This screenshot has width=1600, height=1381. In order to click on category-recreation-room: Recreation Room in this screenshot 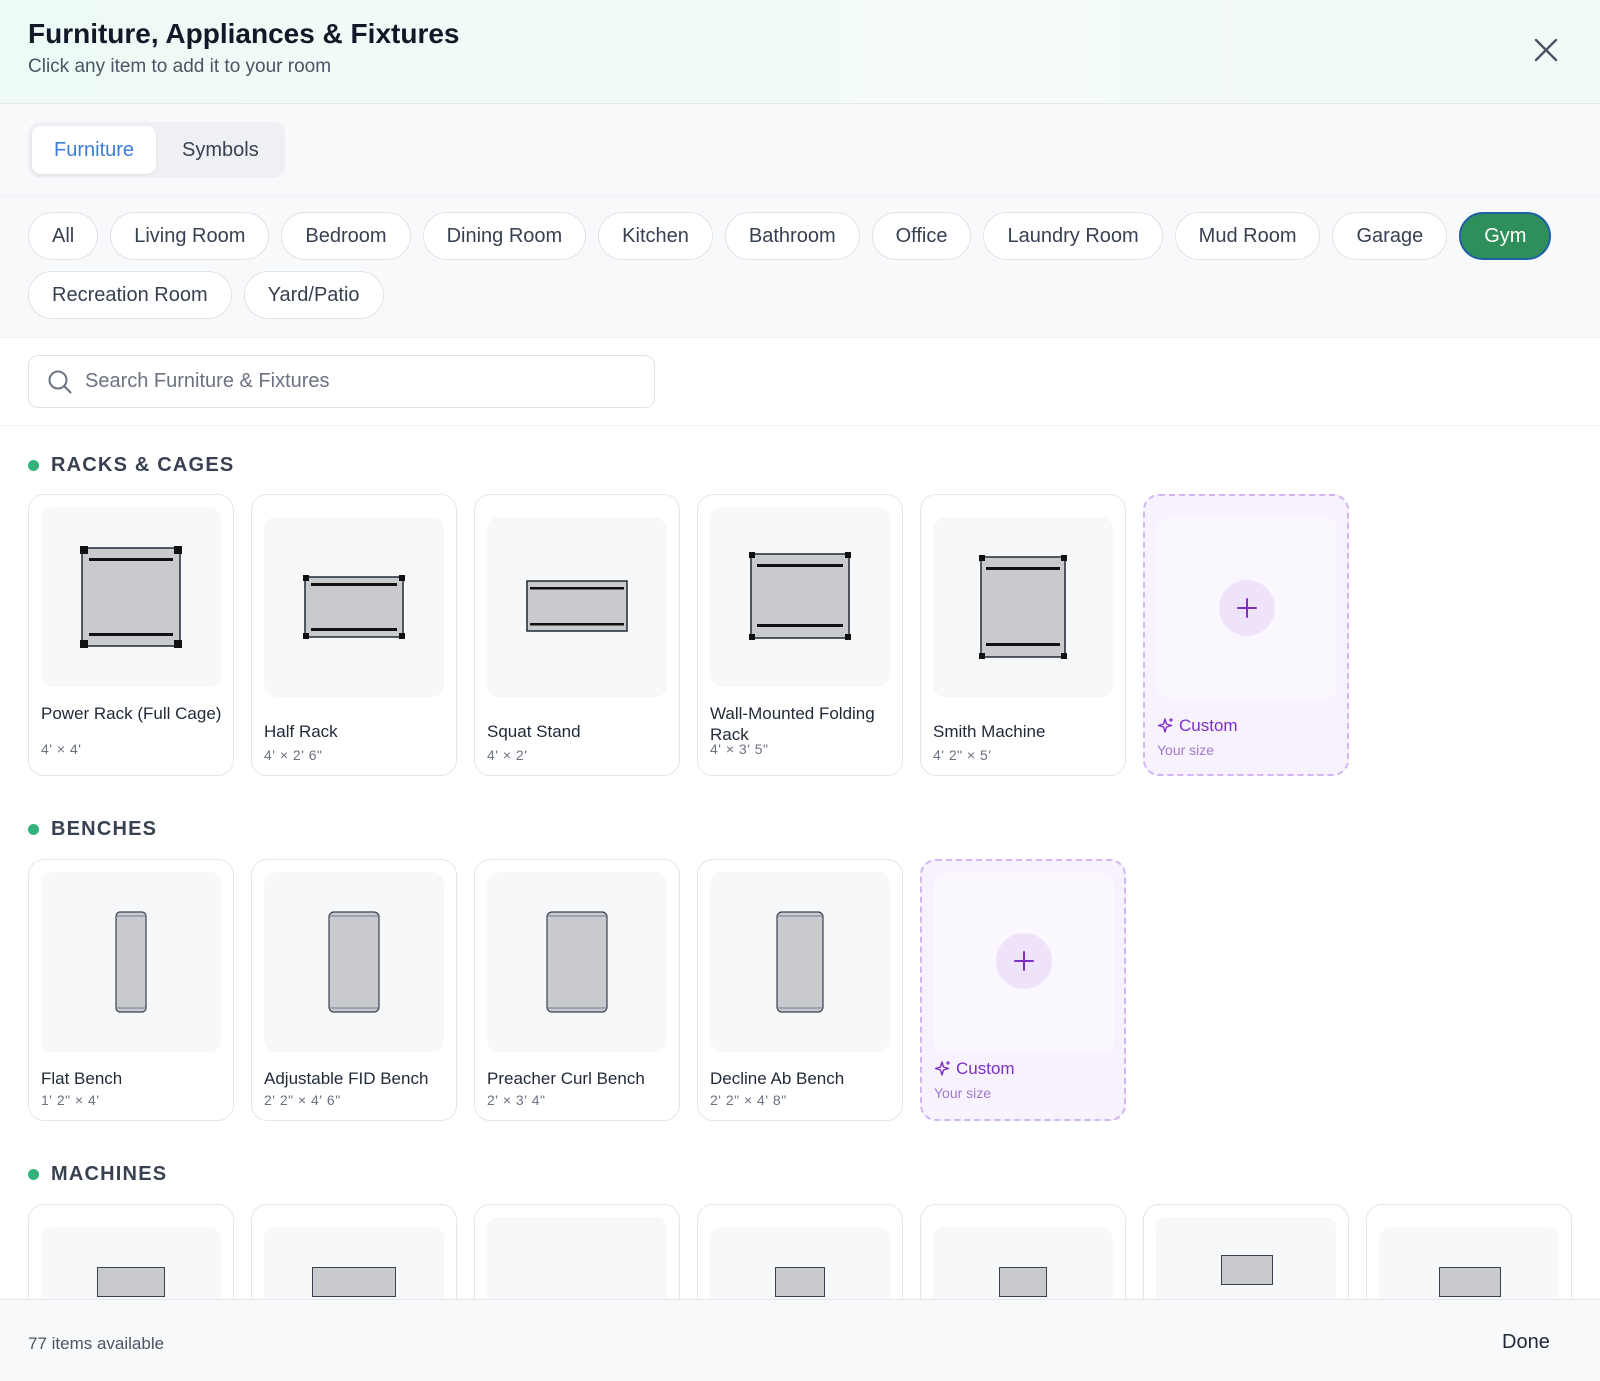, I will do `click(130, 295)`.